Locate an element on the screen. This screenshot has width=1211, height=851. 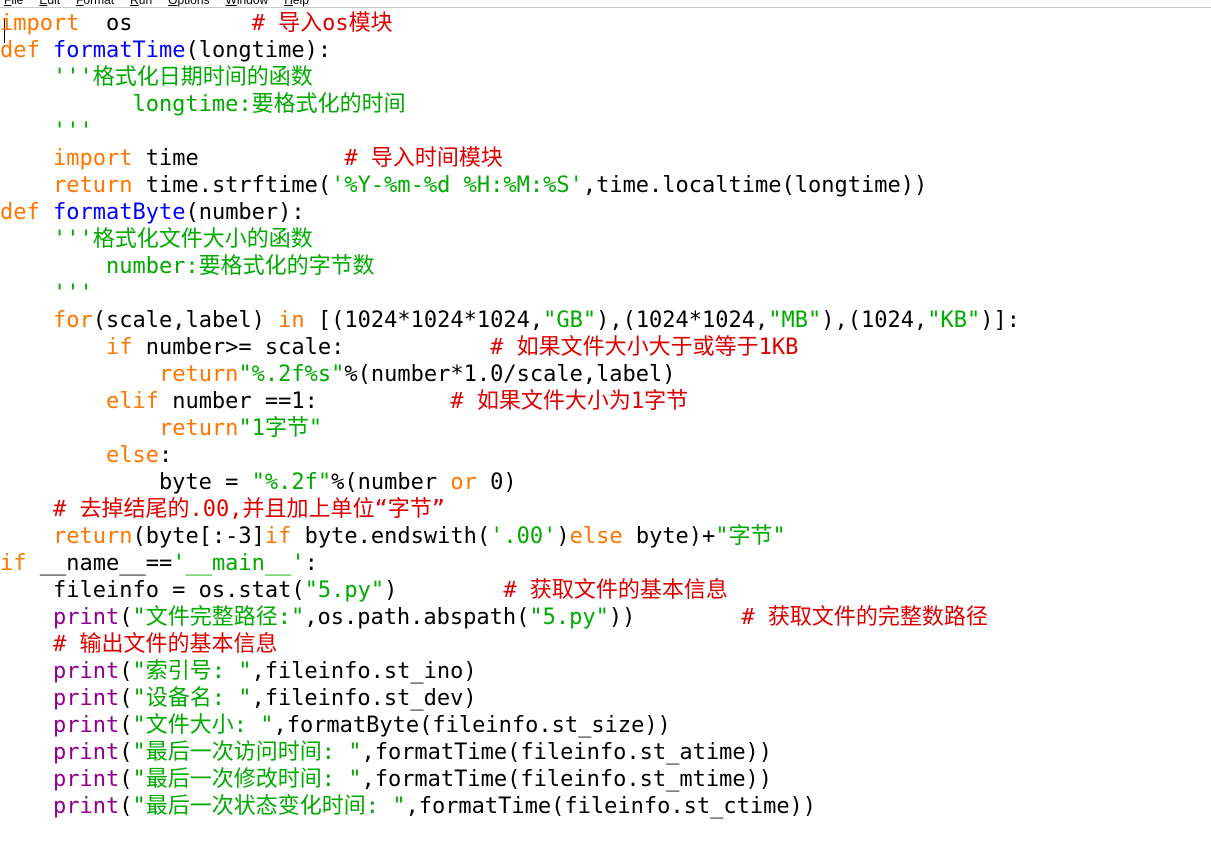
code-line: if __name__=='__main__': is located at coordinates (159, 563).